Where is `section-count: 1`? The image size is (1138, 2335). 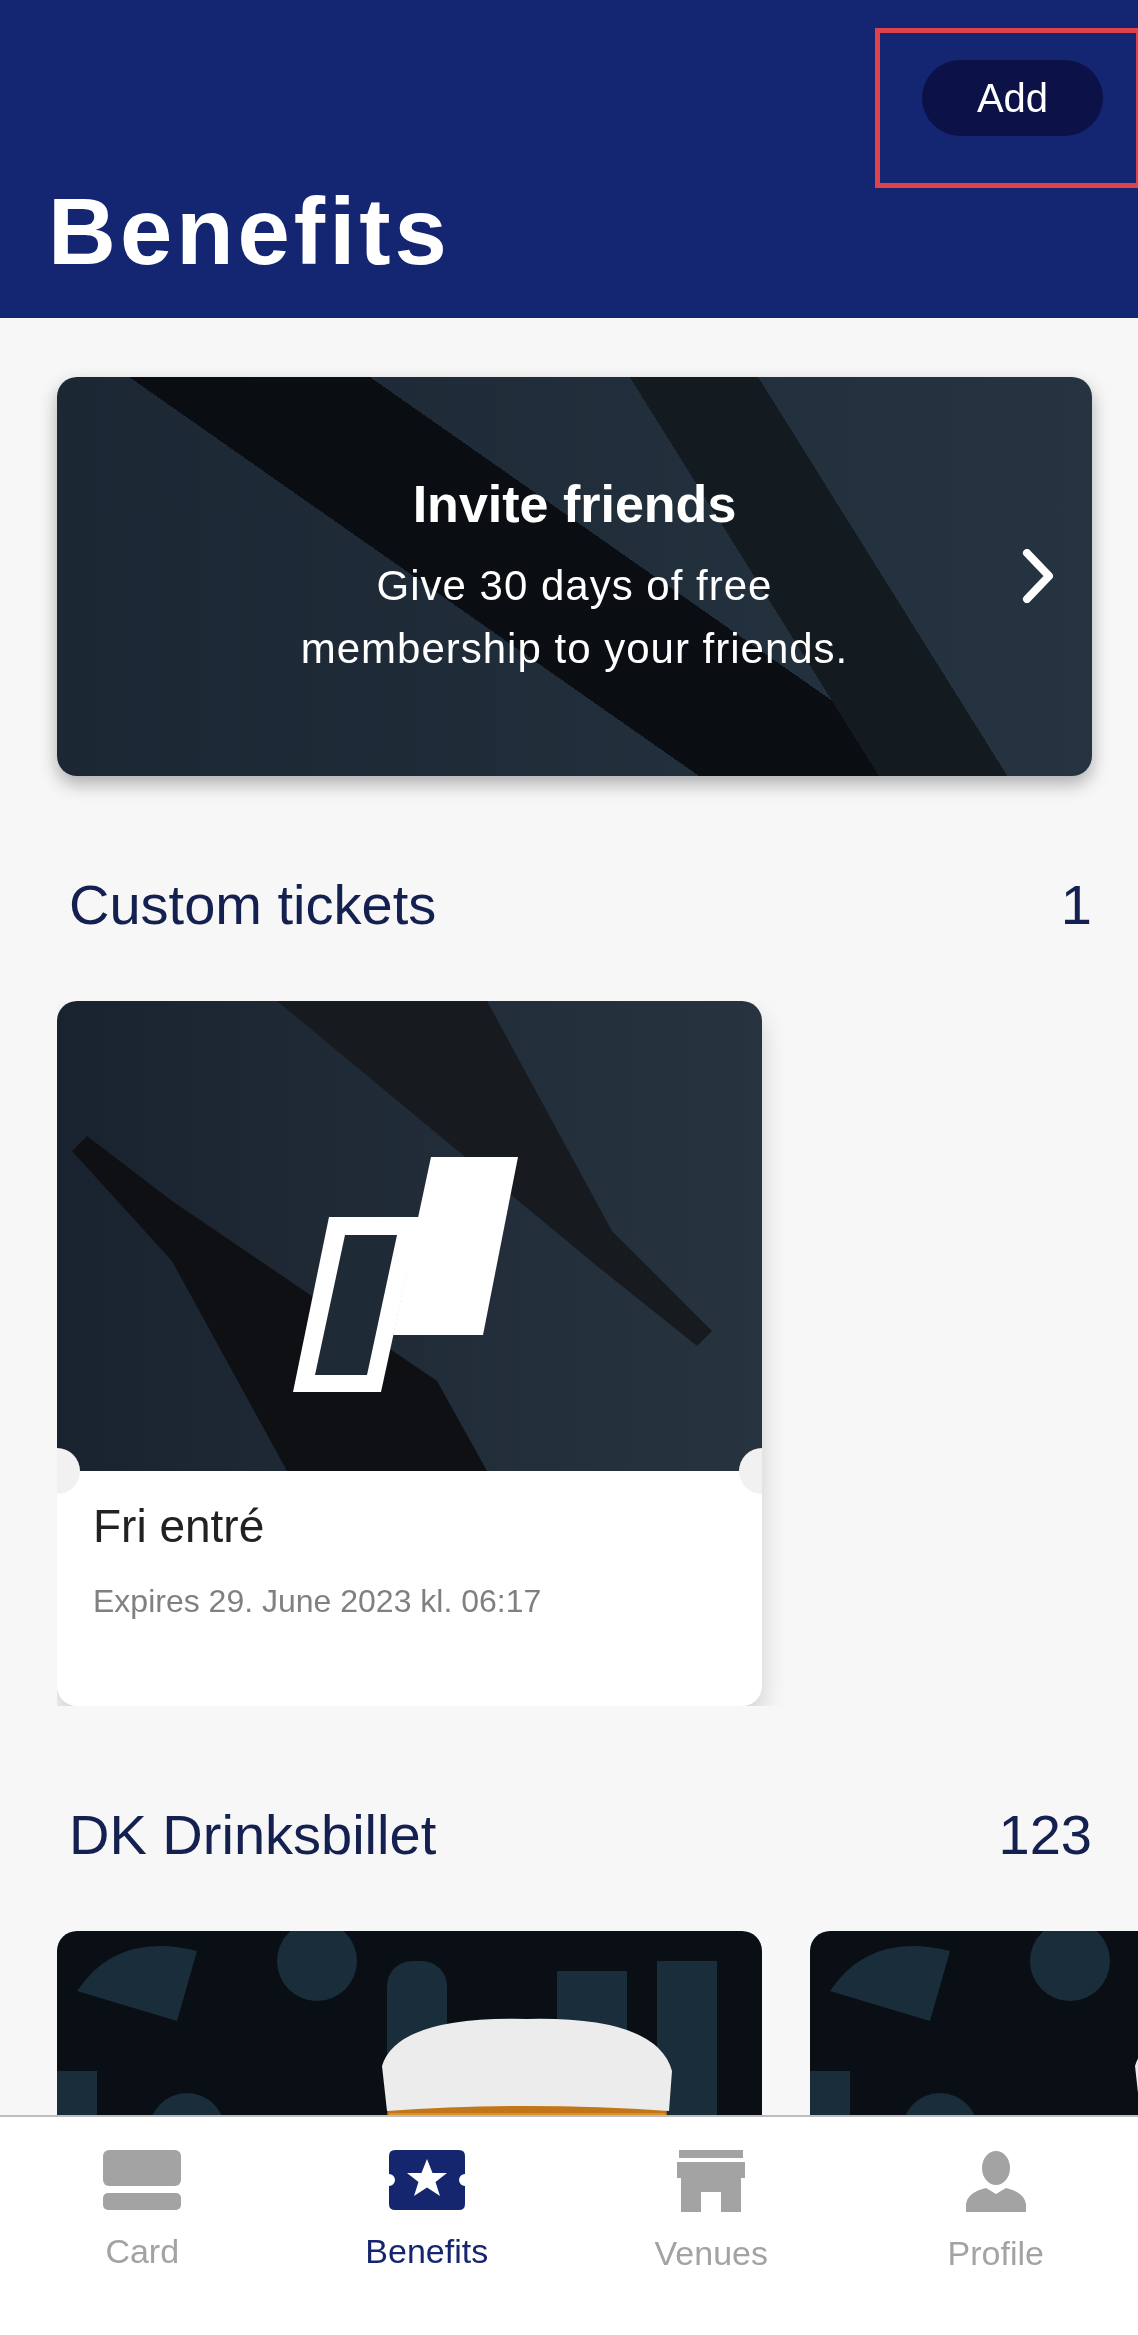 section-count: 1 is located at coordinates (1076, 904).